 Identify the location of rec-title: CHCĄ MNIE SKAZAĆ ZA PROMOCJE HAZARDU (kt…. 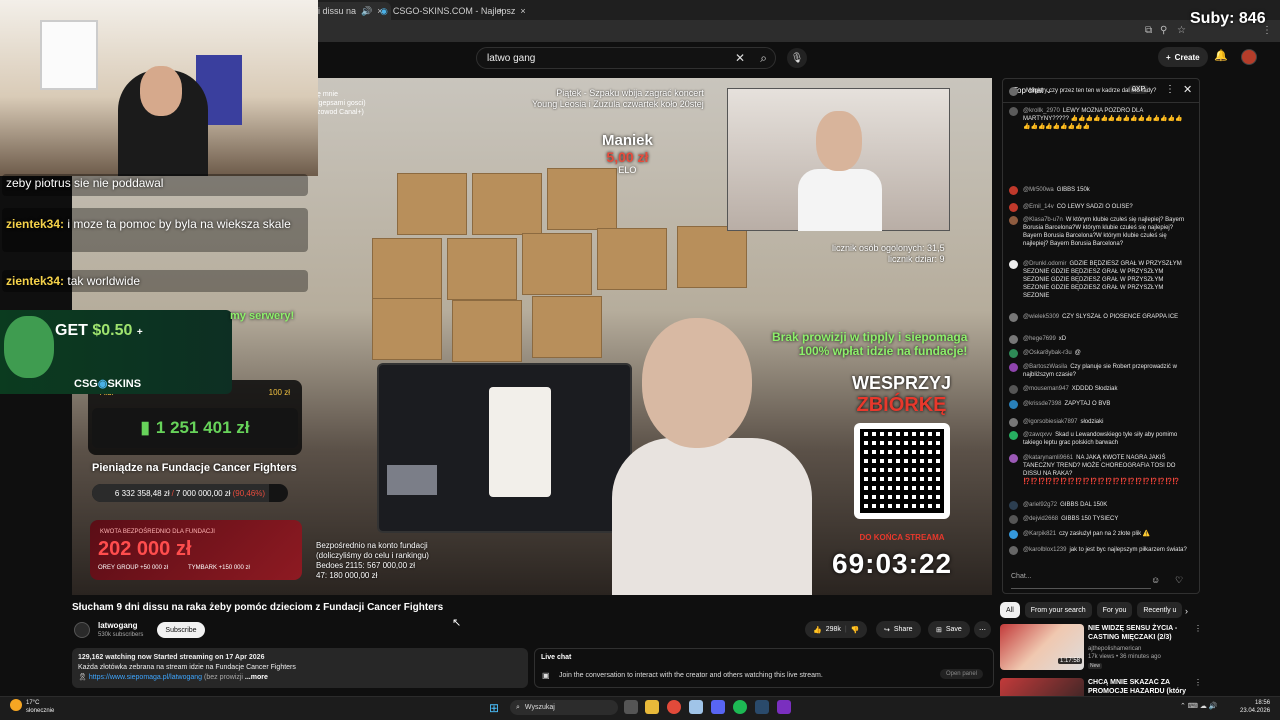
(1140, 687).